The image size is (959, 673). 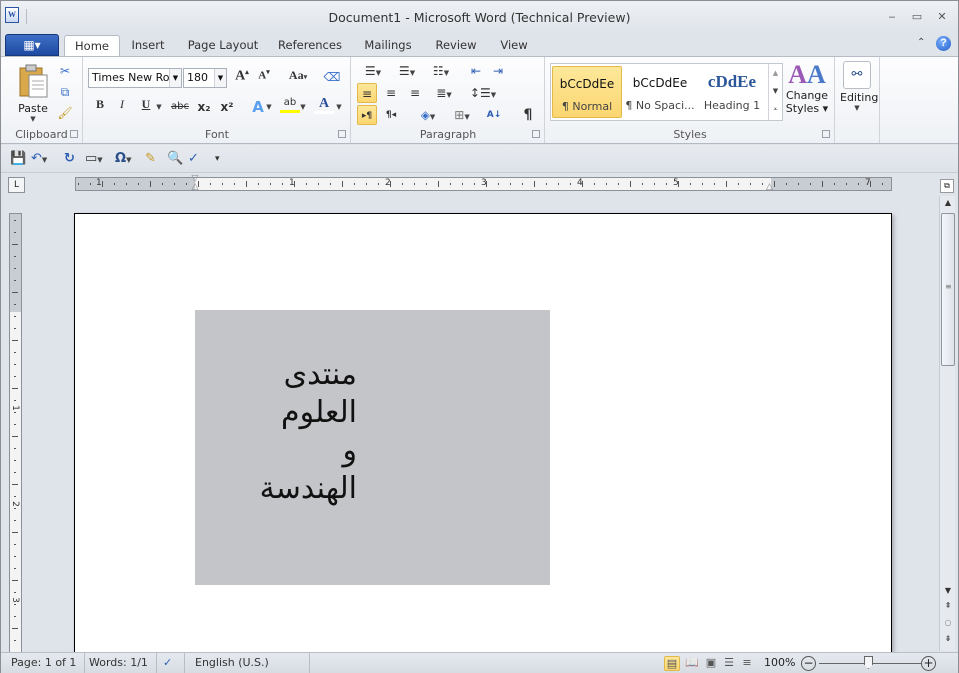 What do you see at coordinates (942, 17) in the screenshot?
I see `close-button: ✕` at bounding box center [942, 17].